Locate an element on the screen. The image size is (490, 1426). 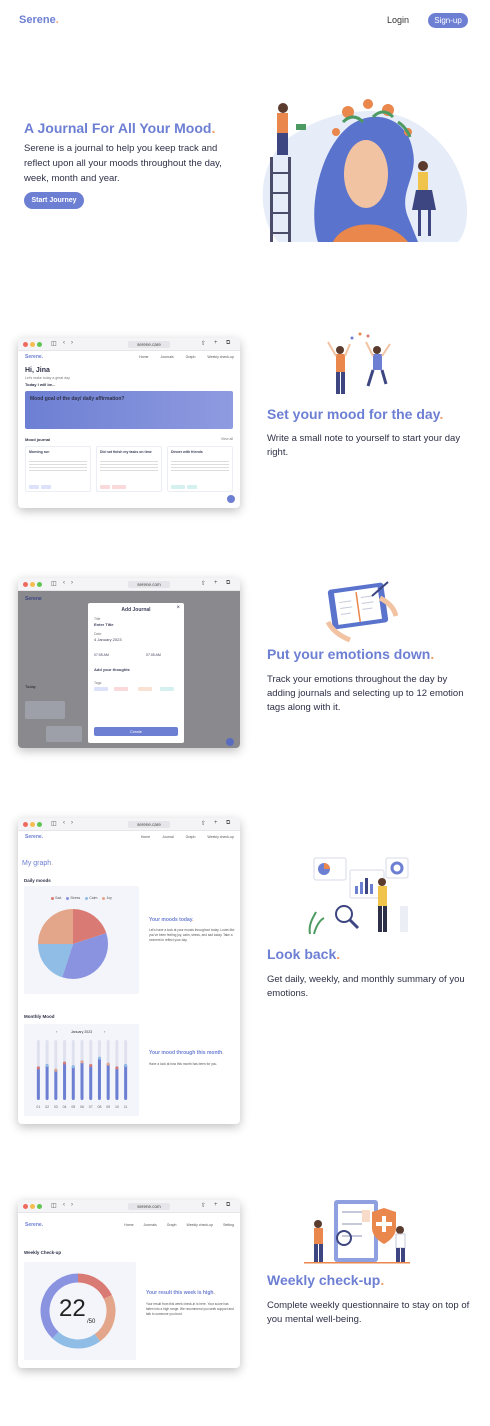
create-button: Create is located at coordinates (136, 731).